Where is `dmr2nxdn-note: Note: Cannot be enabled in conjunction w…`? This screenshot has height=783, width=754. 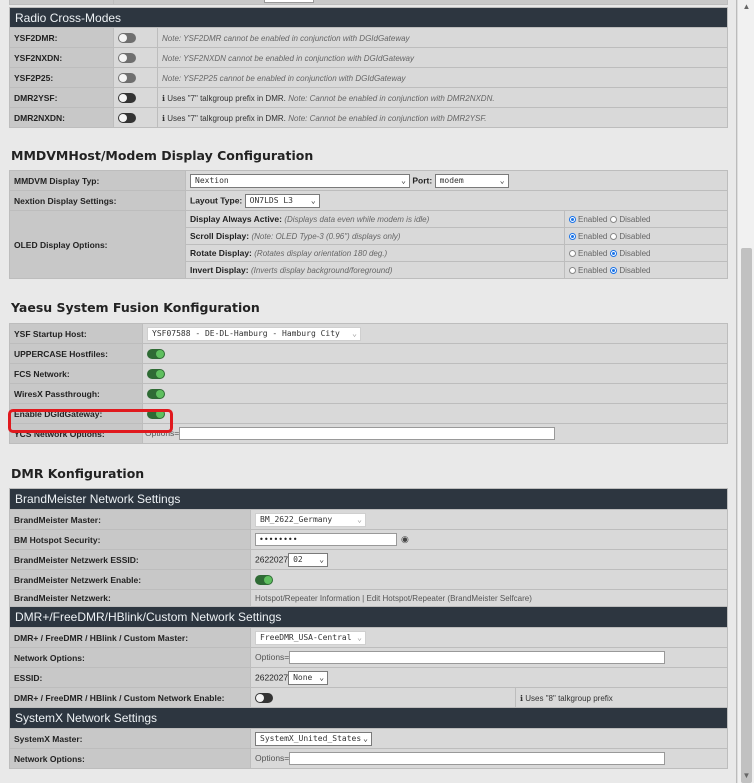 dmr2nxdn-note: Note: Cannot be enabled in conjunction w… is located at coordinates (387, 118).